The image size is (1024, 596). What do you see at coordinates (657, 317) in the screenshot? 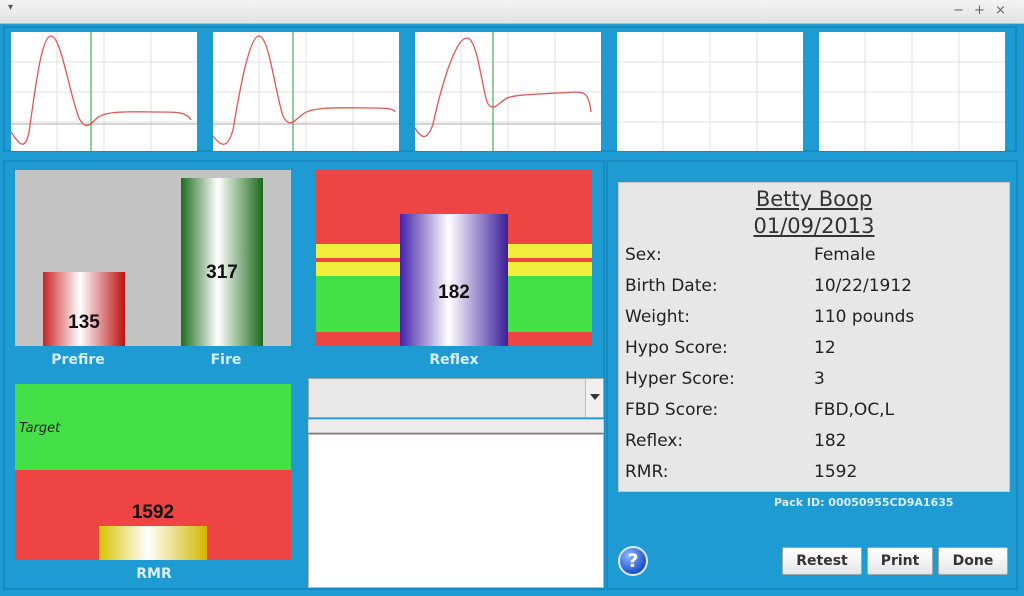
I see `info-key: Weight:` at bounding box center [657, 317].